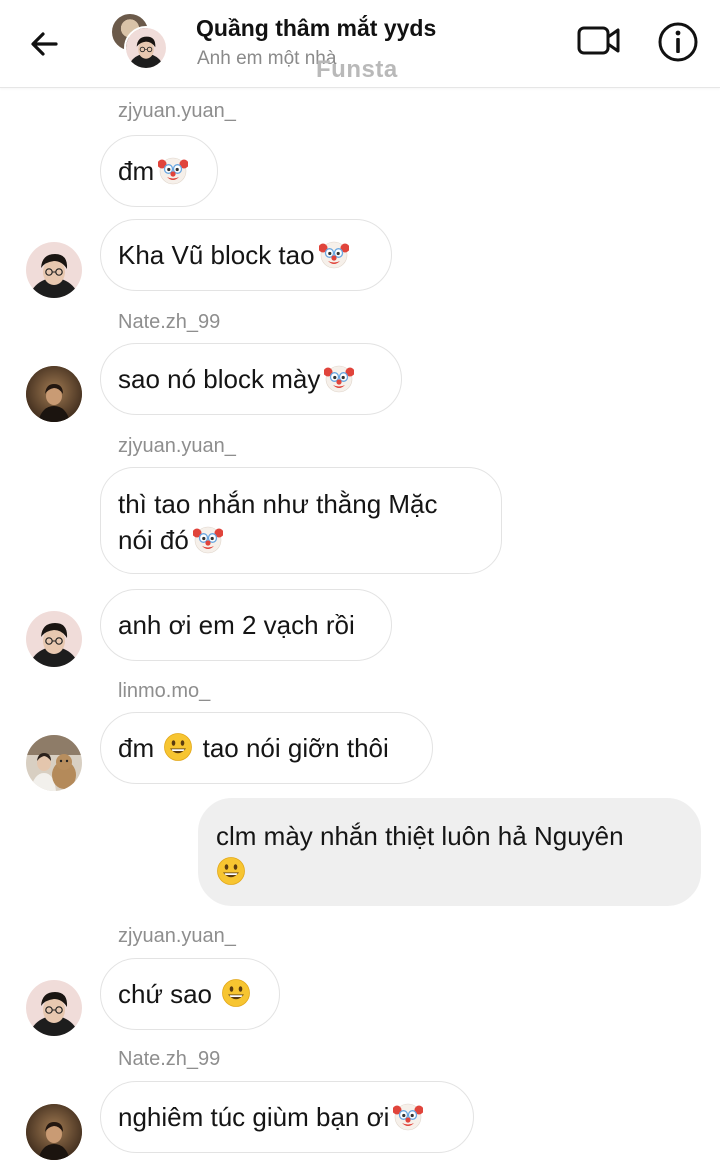 The image size is (720, 1173). I want to click on video-camera-icon, so click(598, 40).